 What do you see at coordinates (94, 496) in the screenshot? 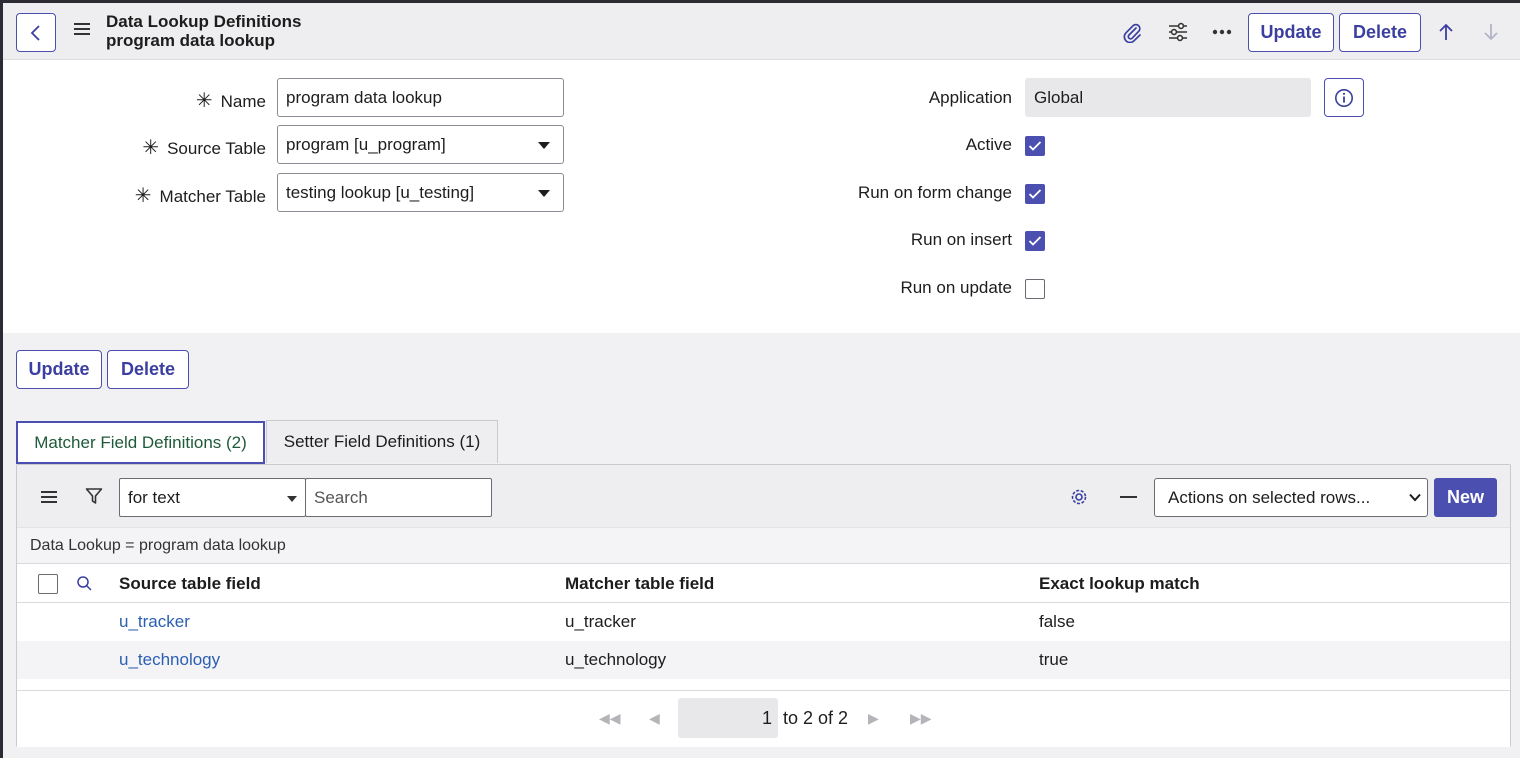
I see `filter-icon` at bounding box center [94, 496].